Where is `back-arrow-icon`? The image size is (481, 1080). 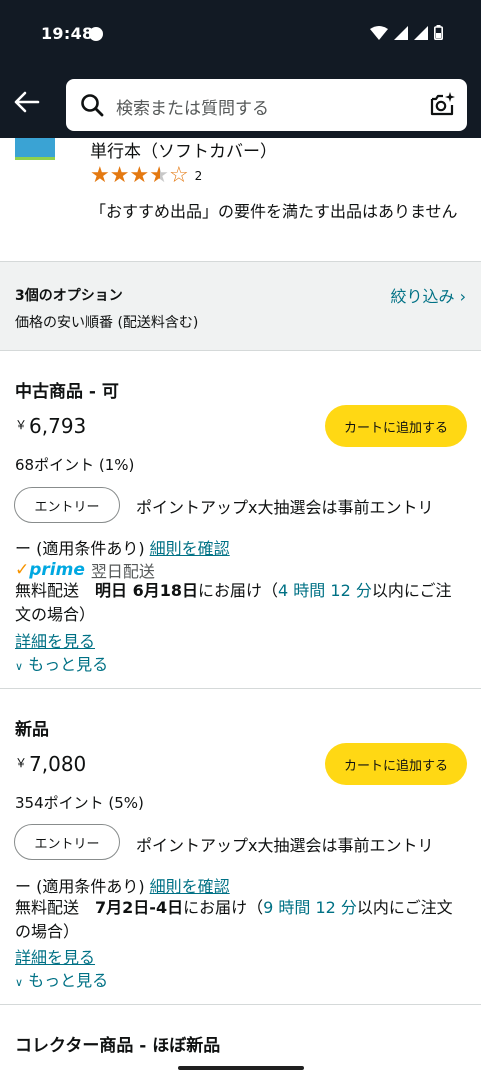 back-arrow-icon is located at coordinates (26, 102).